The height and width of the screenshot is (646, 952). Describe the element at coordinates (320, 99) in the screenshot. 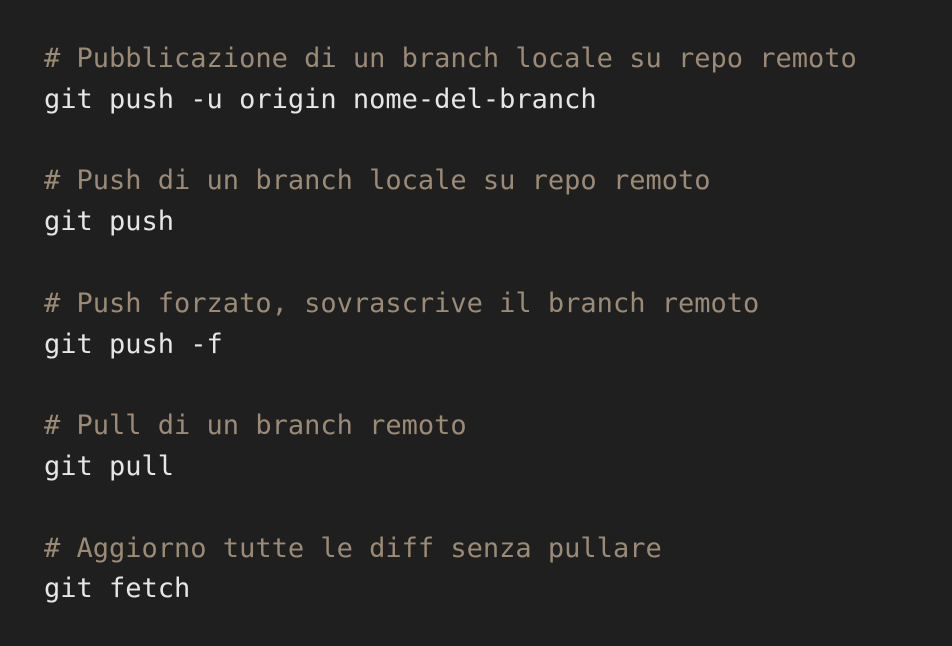

I see `code-command-push-upstream: git push -u origin nome-del-branch` at that location.